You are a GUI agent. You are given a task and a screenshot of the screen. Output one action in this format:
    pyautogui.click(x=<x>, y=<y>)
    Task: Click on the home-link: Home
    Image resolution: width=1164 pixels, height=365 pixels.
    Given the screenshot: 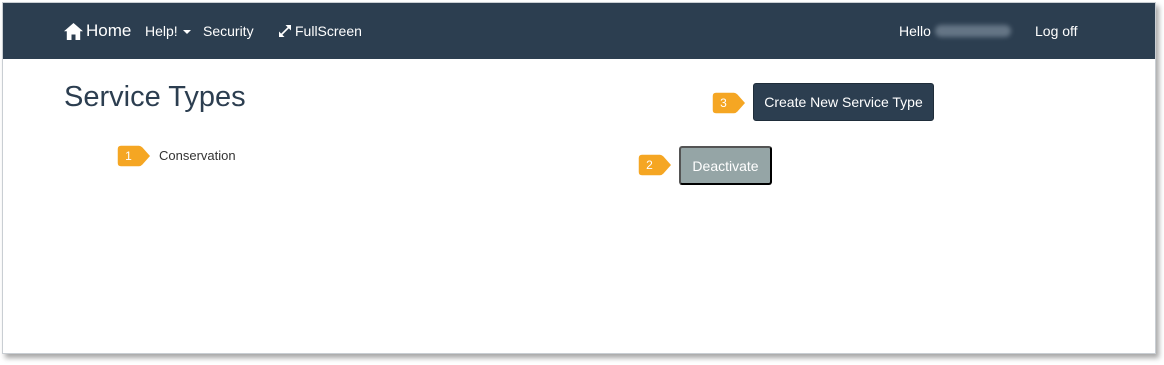 What is the action you would take?
    pyautogui.click(x=97, y=31)
    